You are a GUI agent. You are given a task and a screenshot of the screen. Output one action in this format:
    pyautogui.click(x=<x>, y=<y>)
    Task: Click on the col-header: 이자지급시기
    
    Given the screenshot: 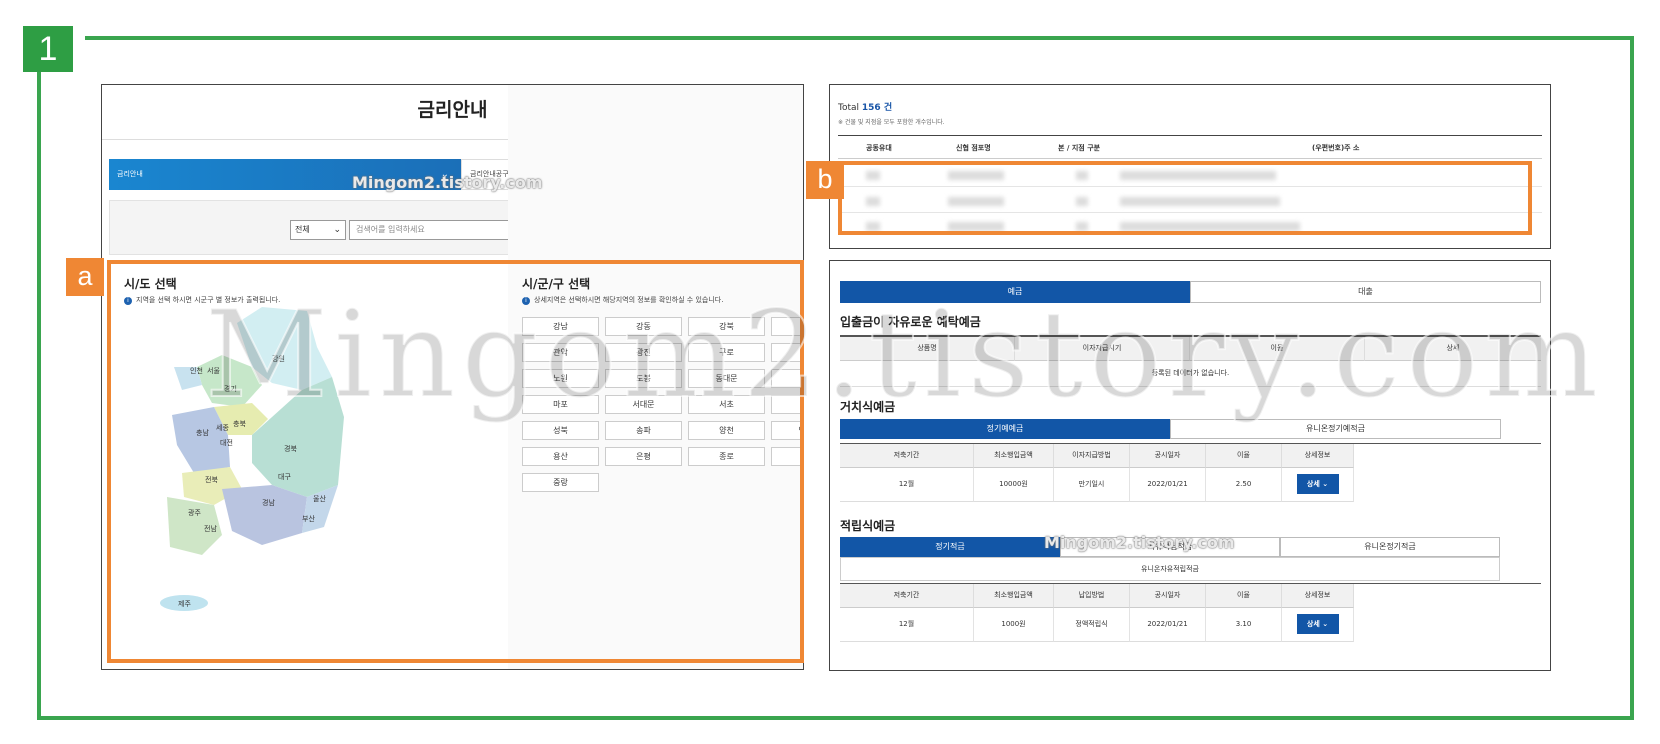 What is the action you would take?
    pyautogui.click(x=1102, y=349)
    